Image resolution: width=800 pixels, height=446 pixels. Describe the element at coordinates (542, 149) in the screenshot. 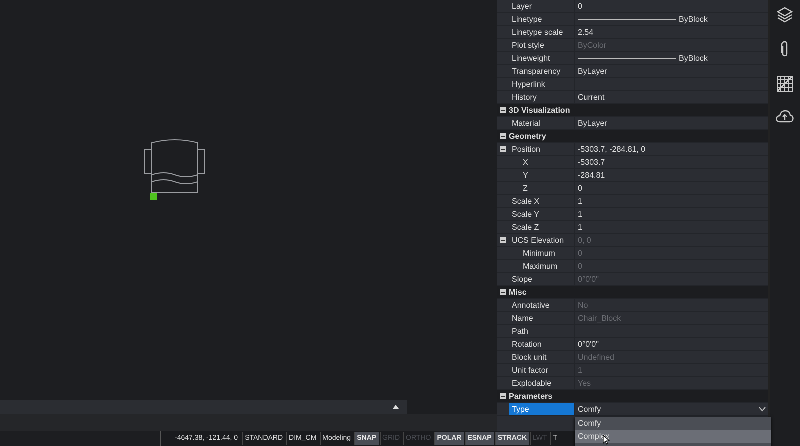

I see `property-label: Position` at that location.